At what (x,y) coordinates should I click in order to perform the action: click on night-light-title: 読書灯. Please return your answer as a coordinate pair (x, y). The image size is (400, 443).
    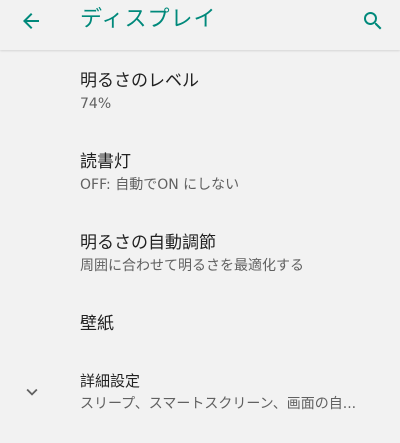
    Looking at the image, I should click on (105, 162).